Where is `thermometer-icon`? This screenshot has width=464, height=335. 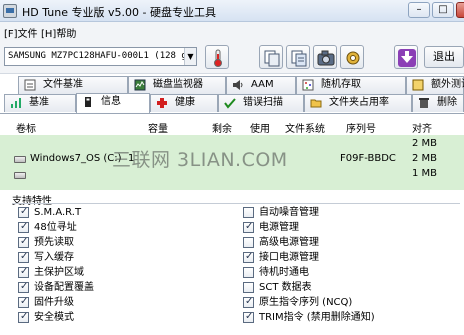 thermometer-icon is located at coordinates (218, 58).